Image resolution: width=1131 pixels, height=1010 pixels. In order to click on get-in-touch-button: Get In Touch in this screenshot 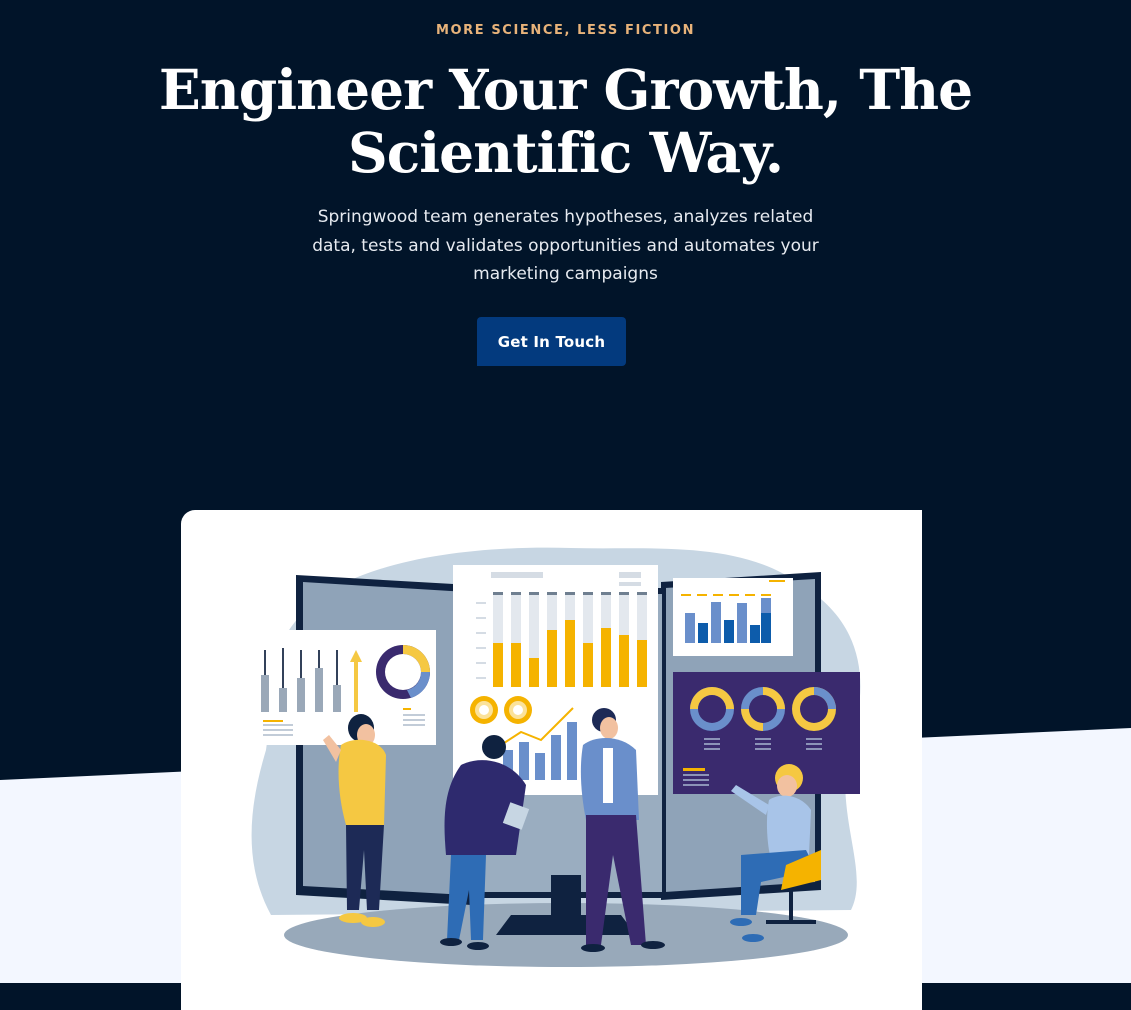, I will do `click(551, 341)`.